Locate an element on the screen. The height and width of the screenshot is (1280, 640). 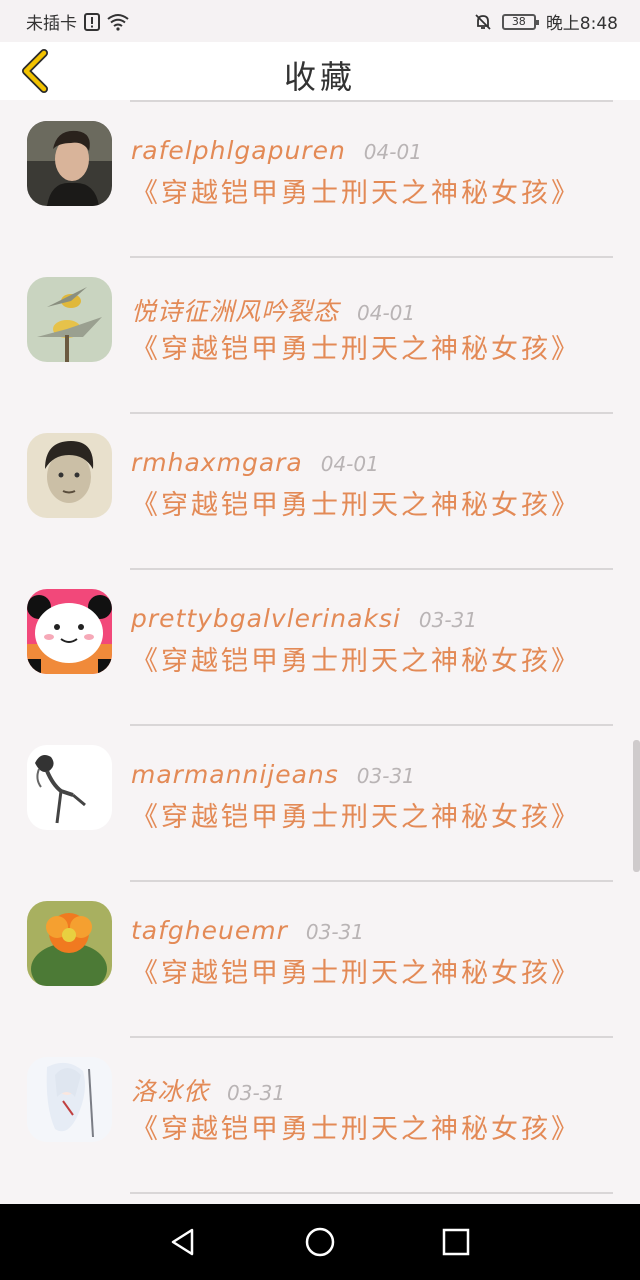
item-meta: 洛冰依 03-31 is located at coordinates (208, 1090).